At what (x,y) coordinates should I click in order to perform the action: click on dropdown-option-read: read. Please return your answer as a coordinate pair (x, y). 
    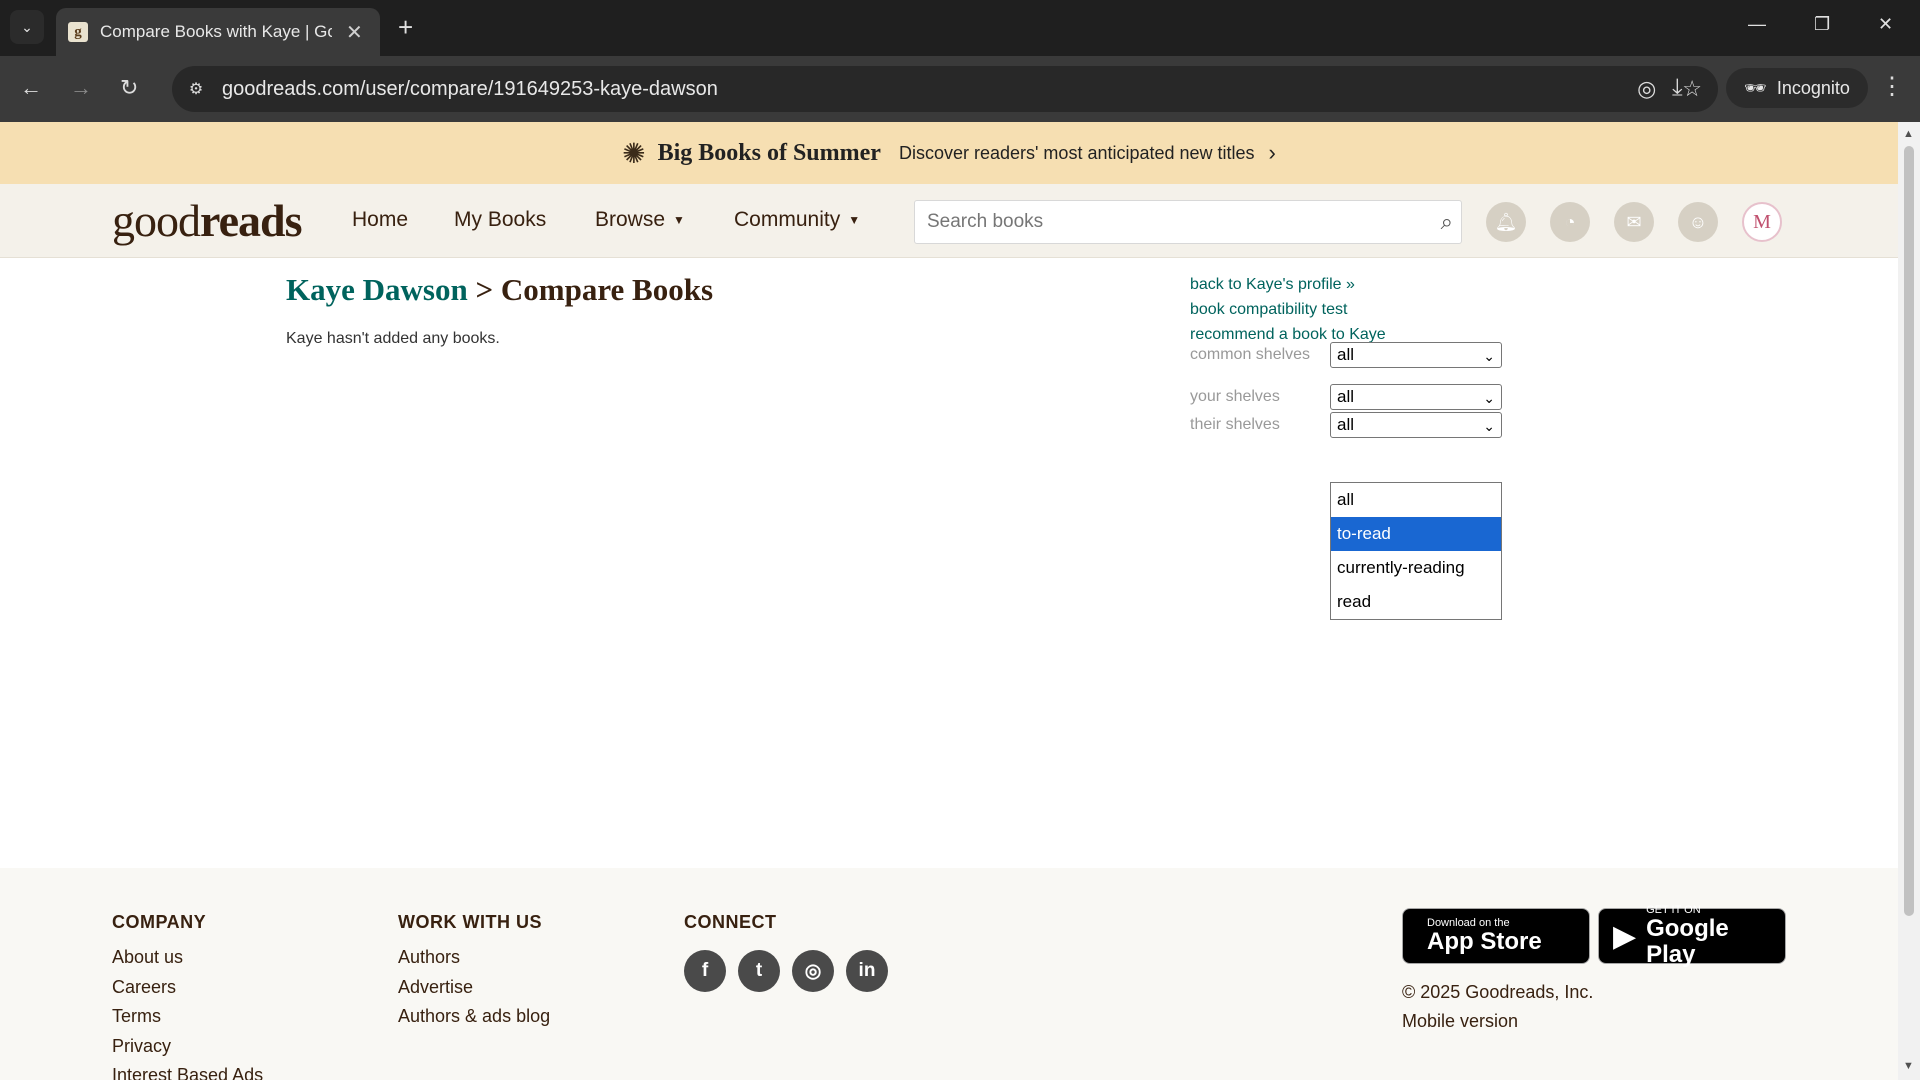
    Looking at the image, I should click on (1416, 602).